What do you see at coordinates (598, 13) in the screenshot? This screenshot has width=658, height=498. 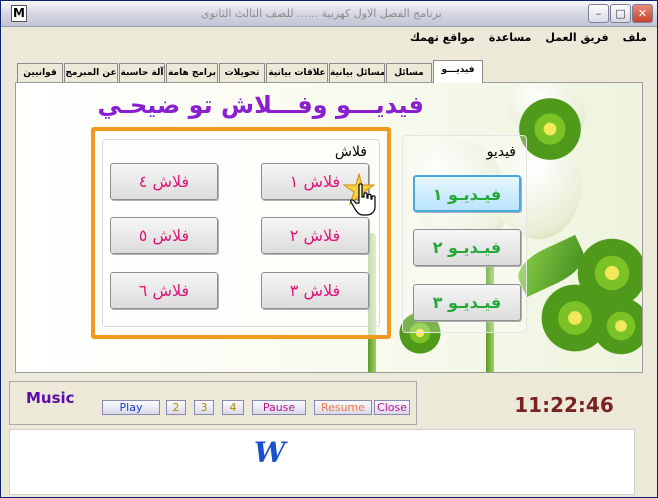 I see `minimize-button: –` at bounding box center [598, 13].